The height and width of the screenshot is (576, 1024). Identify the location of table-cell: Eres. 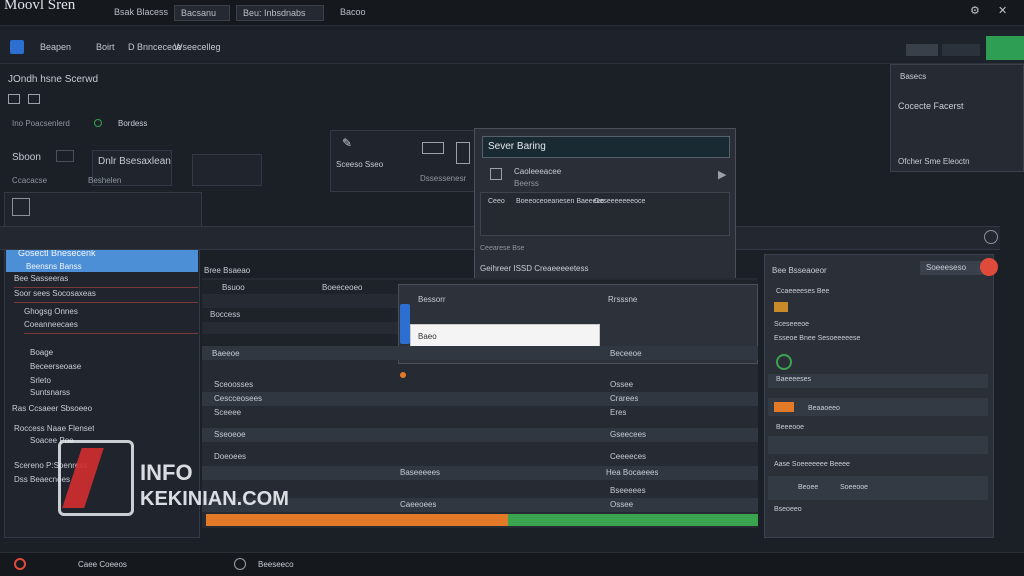
(618, 412).